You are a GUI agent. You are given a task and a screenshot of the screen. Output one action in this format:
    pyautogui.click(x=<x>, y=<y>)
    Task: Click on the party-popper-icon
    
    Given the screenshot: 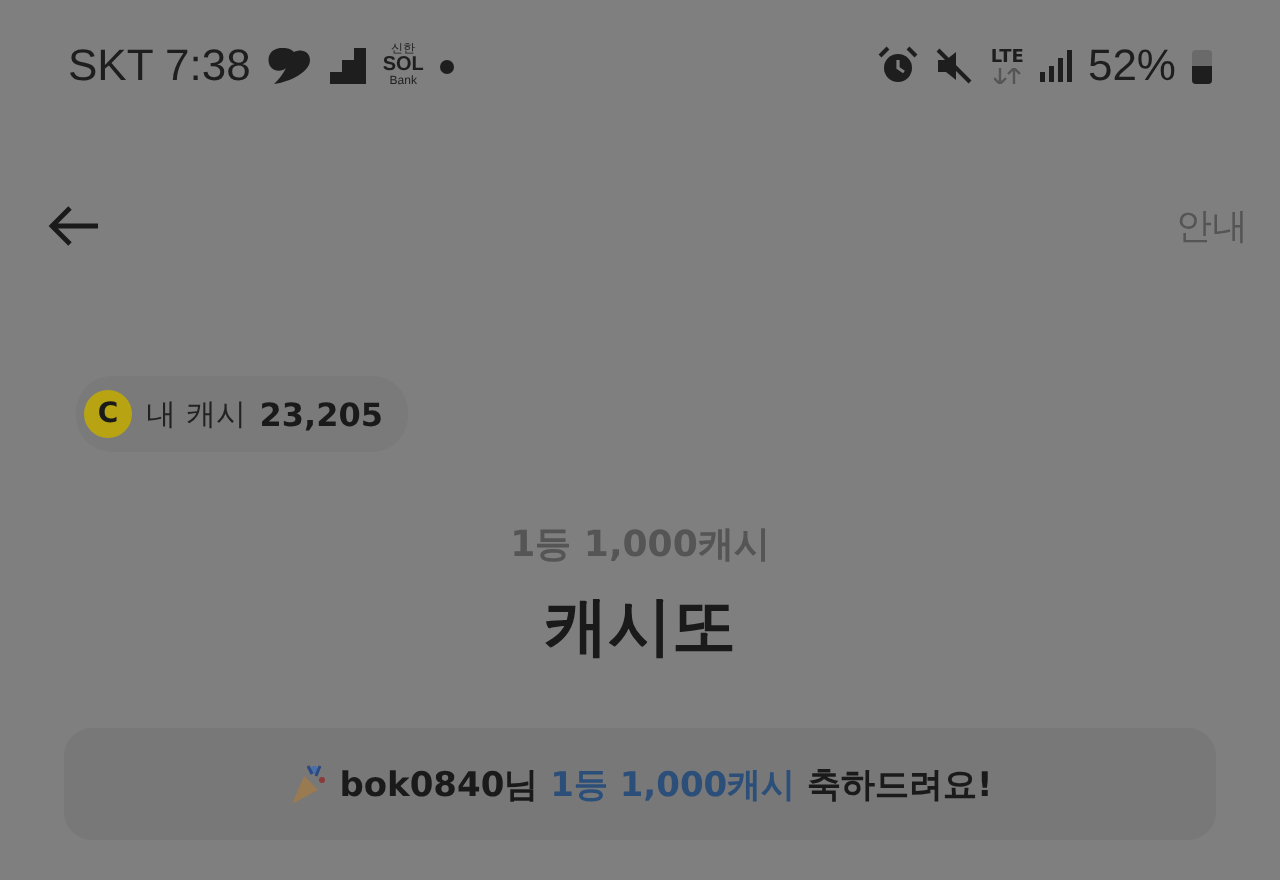 What is the action you would take?
    pyautogui.click(x=307, y=784)
    